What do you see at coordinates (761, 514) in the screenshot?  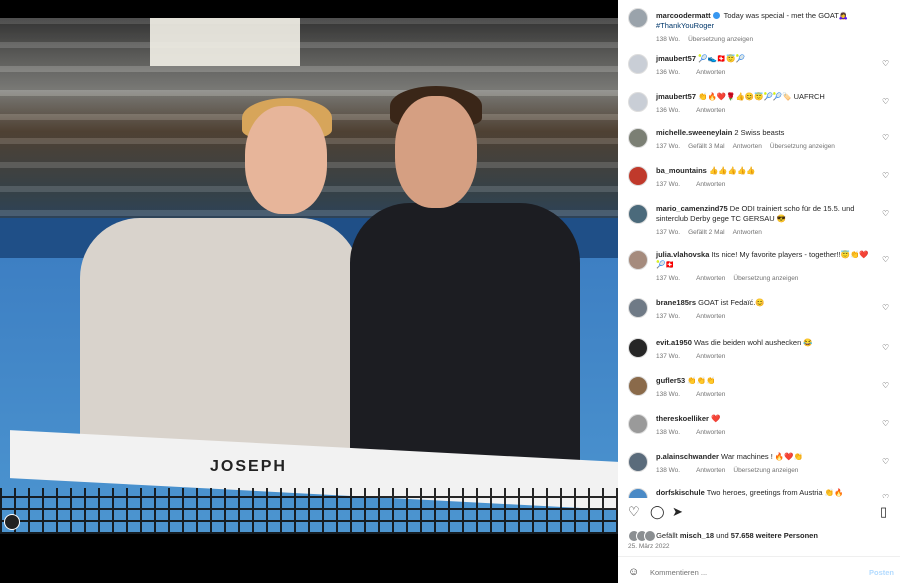 I see `action-bar: ♡ ◯ ➤ ▯` at bounding box center [761, 514].